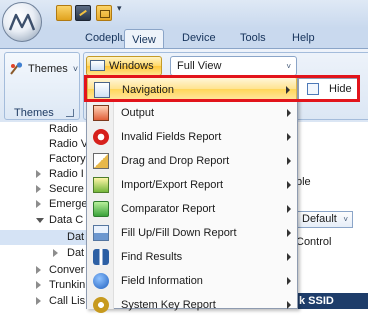  I want to click on windows-icon, so click(97, 65).